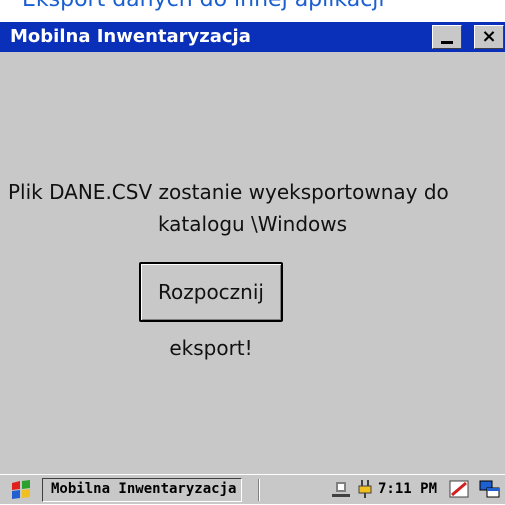 This screenshot has height=505, width=505. Describe the element at coordinates (460, 490) in the screenshot. I see `pen-icon` at that location.